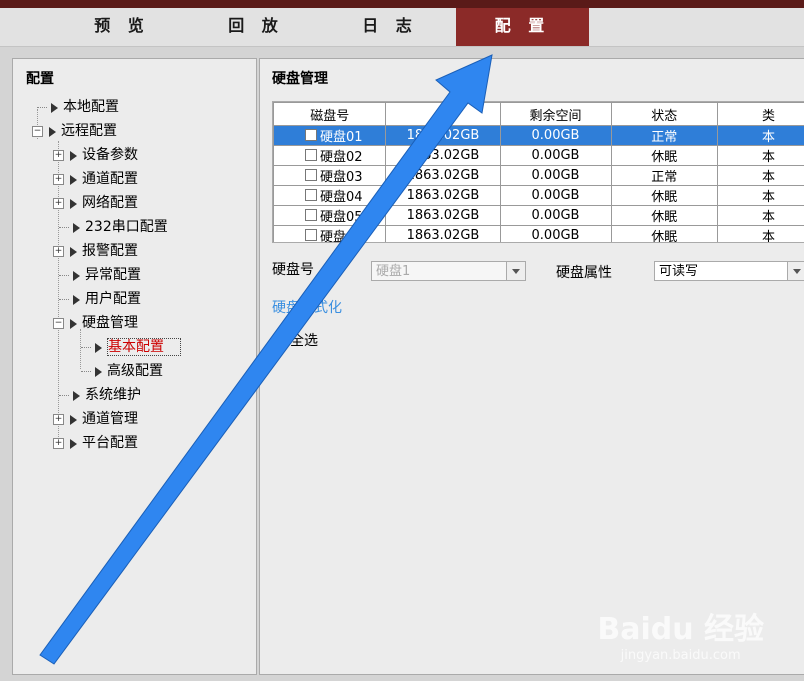 This screenshot has height=681, width=804. What do you see at coordinates (680, 655) in the screenshot?
I see `watermark-url: jingyan.baidu.com` at bounding box center [680, 655].